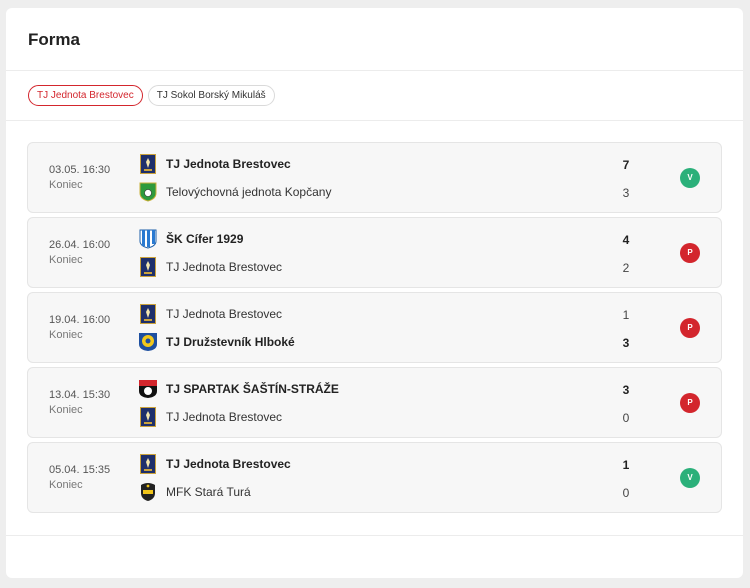 This screenshot has width=750, height=588. What do you see at coordinates (626, 165) in the screenshot?
I see `home-score: 7` at bounding box center [626, 165].